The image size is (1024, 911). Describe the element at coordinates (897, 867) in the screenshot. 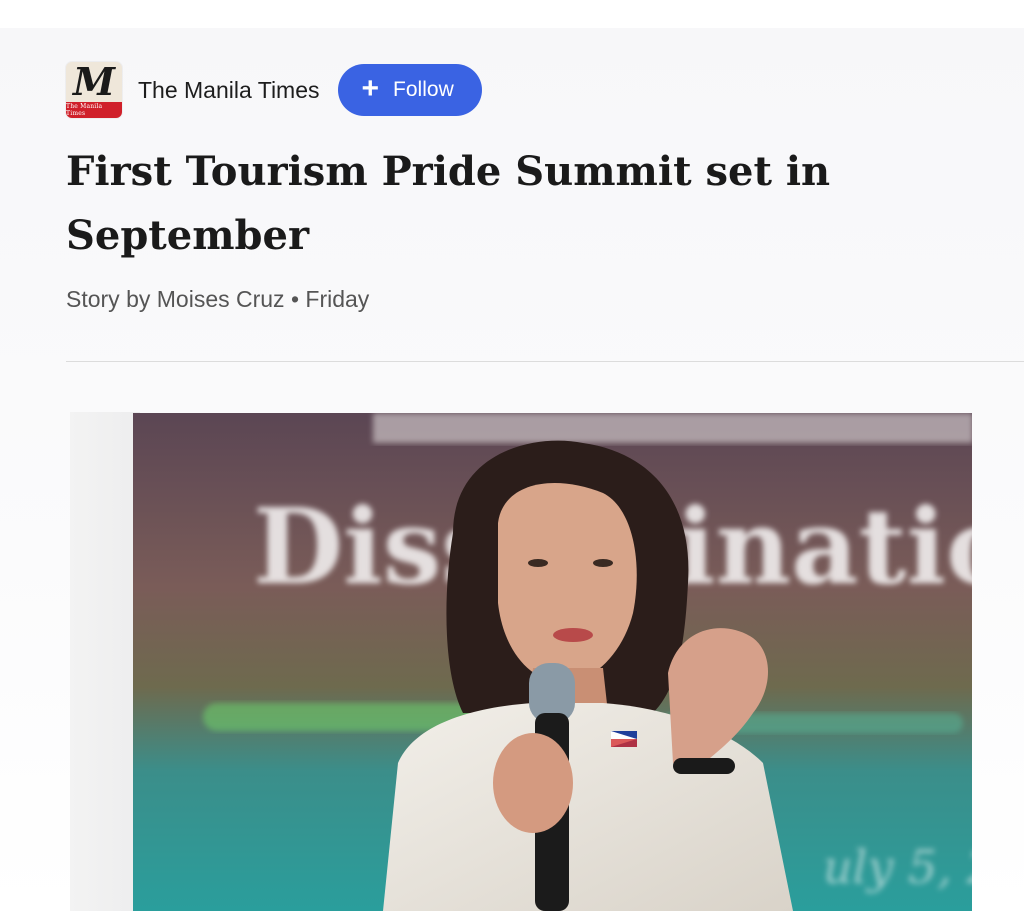

I see `svg-text: uly 5, 2` at that location.